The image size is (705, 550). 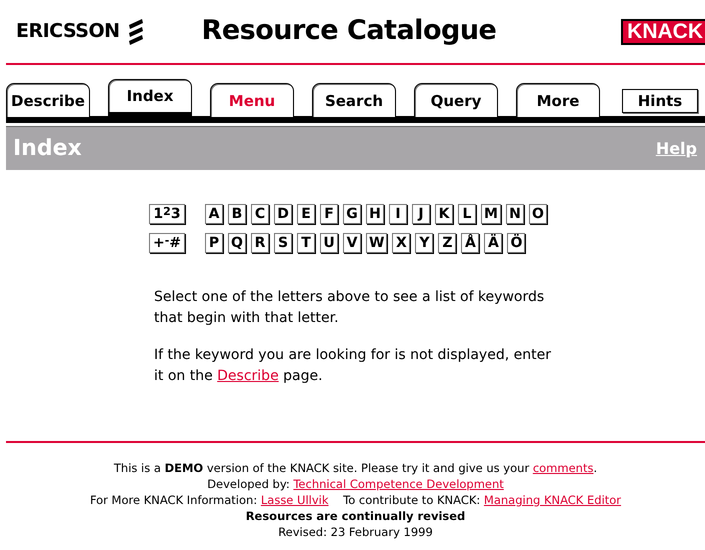 What do you see at coordinates (260, 214) in the screenshot?
I see `letter-key: C` at bounding box center [260, 214].